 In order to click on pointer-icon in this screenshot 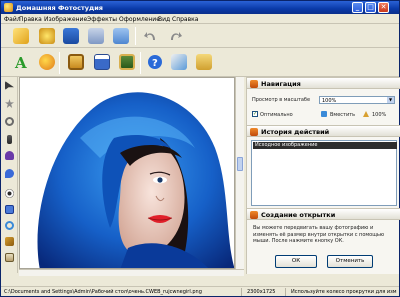, I will do `click(9, 85)`.